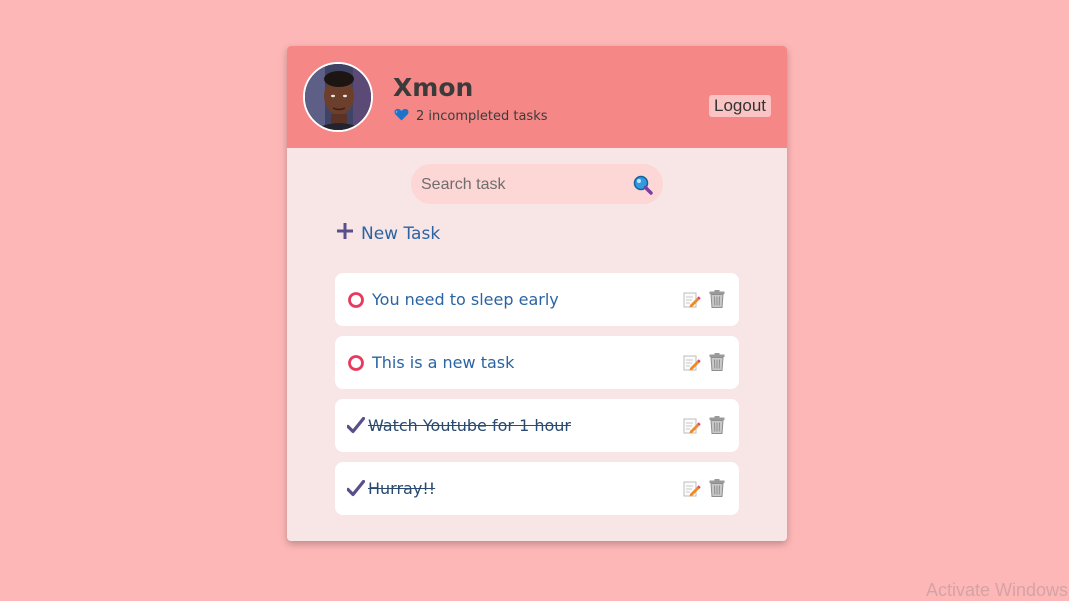  Describe the element at coordinates (465, 299) in the screenshot. I see `task-text: You need to sleep early` at that location.